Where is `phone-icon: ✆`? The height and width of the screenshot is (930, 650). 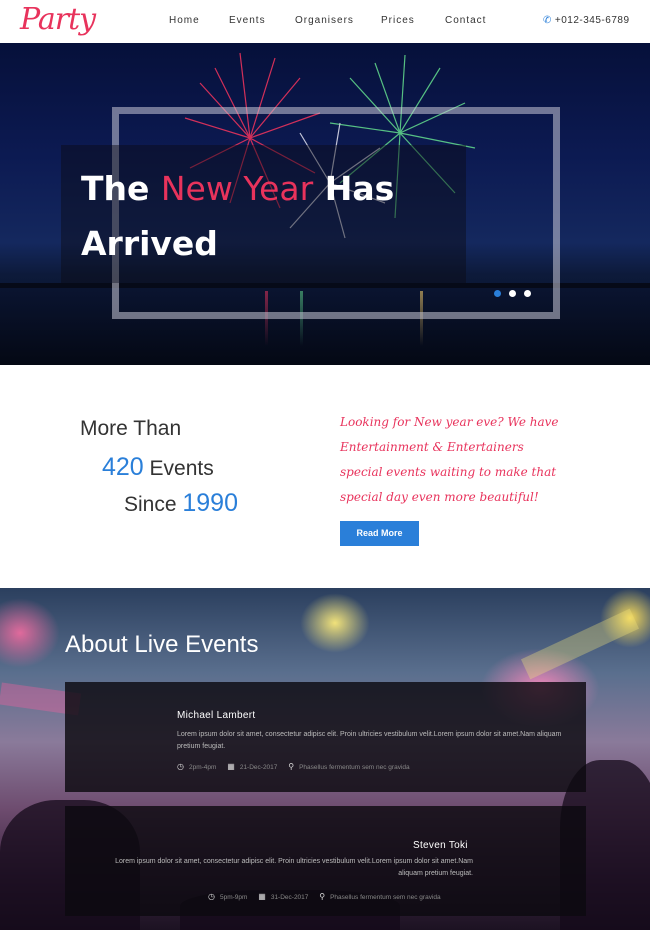
phone-icon: ✆ is located at coordinates (547, 20).